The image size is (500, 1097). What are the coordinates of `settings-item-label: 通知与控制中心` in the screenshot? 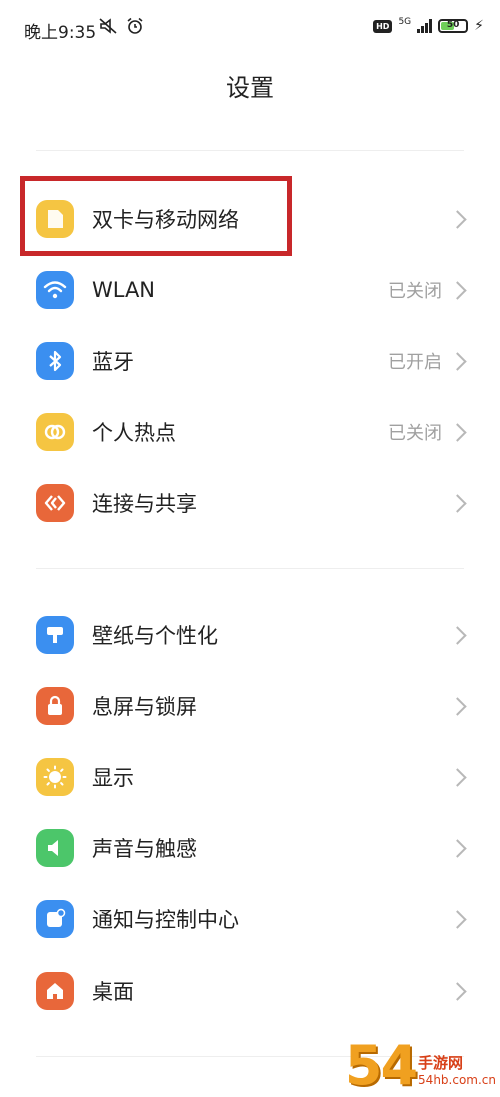 It's located at (165, 920).